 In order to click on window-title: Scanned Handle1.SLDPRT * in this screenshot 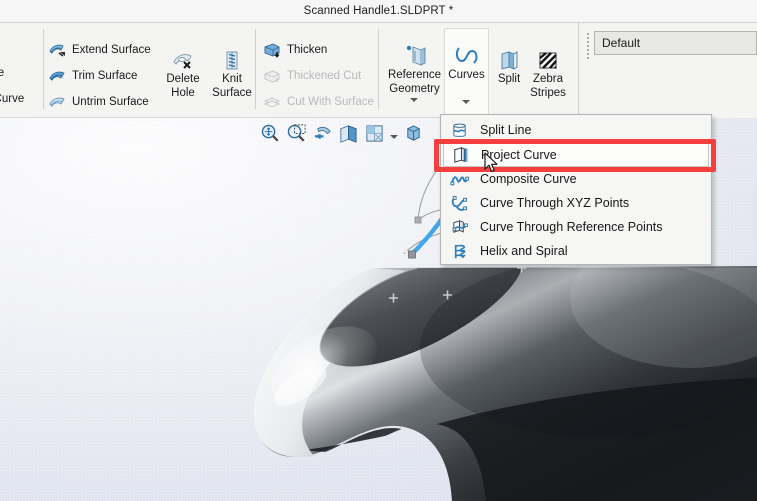, I will do `click(378, 11)`.